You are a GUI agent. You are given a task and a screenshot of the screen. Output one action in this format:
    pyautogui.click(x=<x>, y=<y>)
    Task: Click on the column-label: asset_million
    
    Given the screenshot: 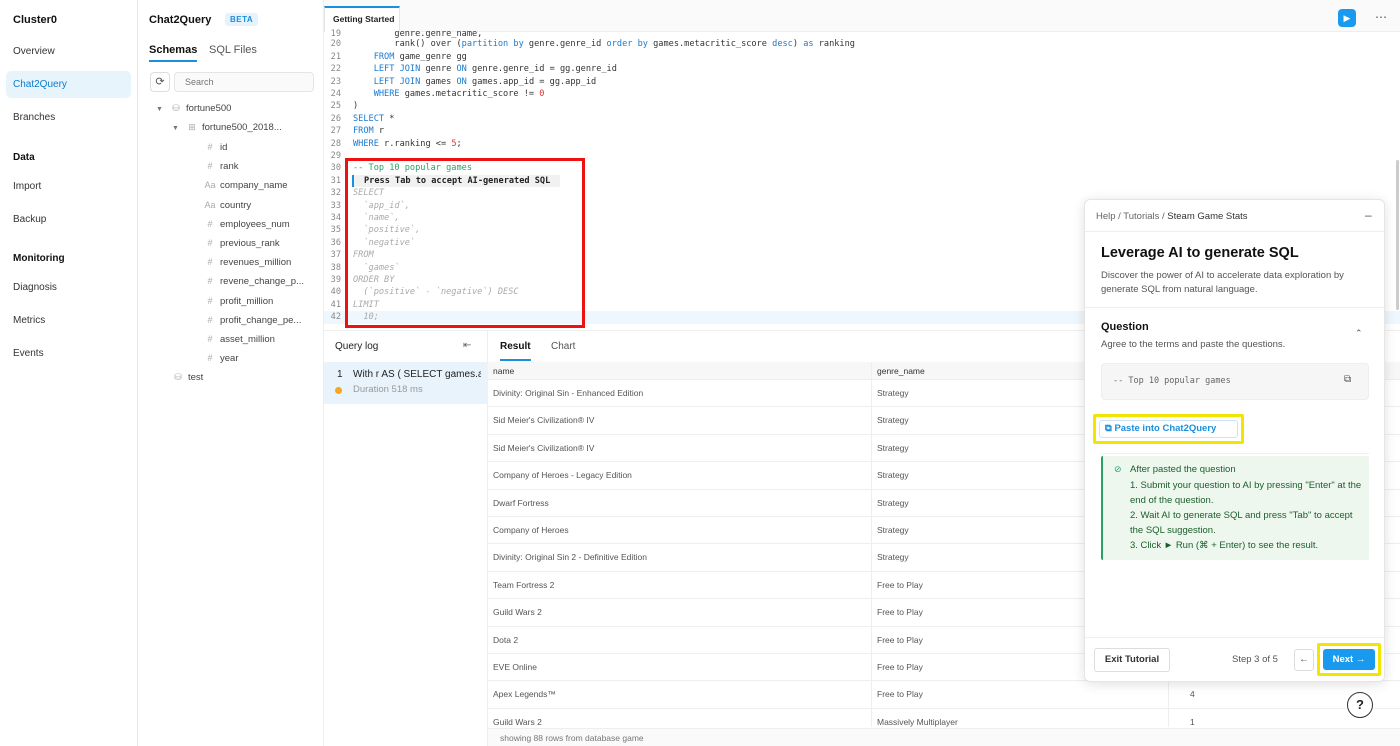 What is the action you would take?
    pyautogui.click(x=247, y=339)
    